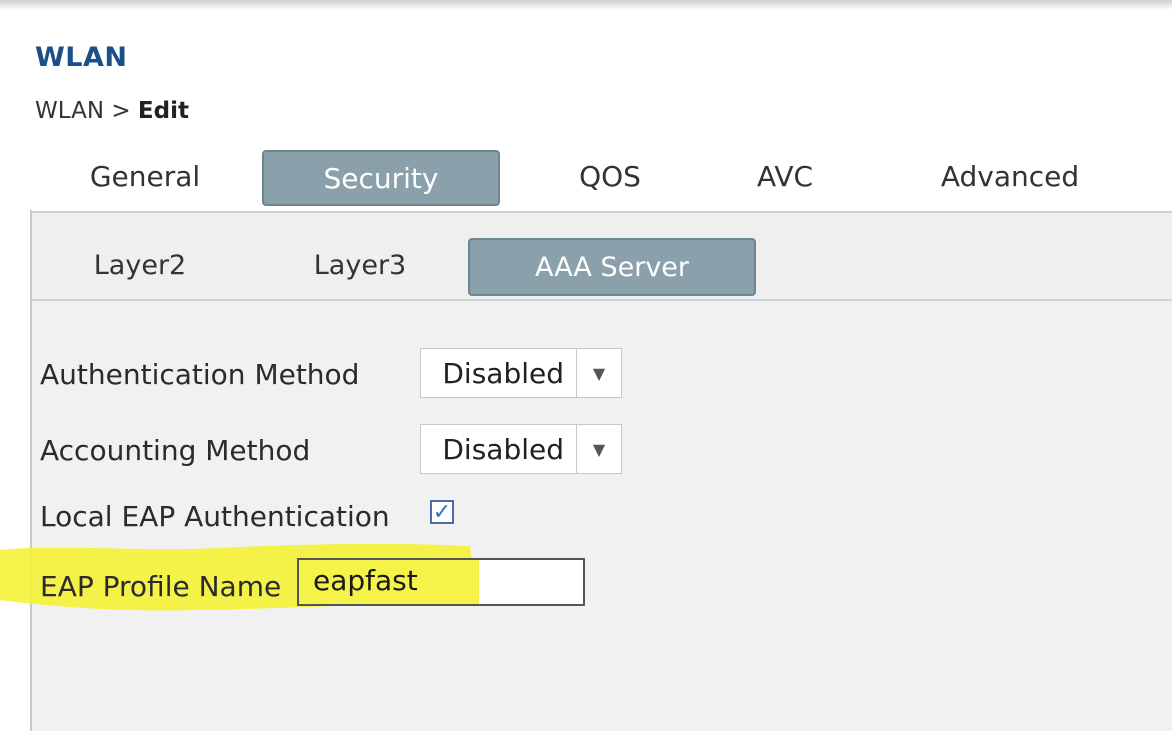  I want to click on accounting-method-select: Disabled ▼, so click(521, 449).